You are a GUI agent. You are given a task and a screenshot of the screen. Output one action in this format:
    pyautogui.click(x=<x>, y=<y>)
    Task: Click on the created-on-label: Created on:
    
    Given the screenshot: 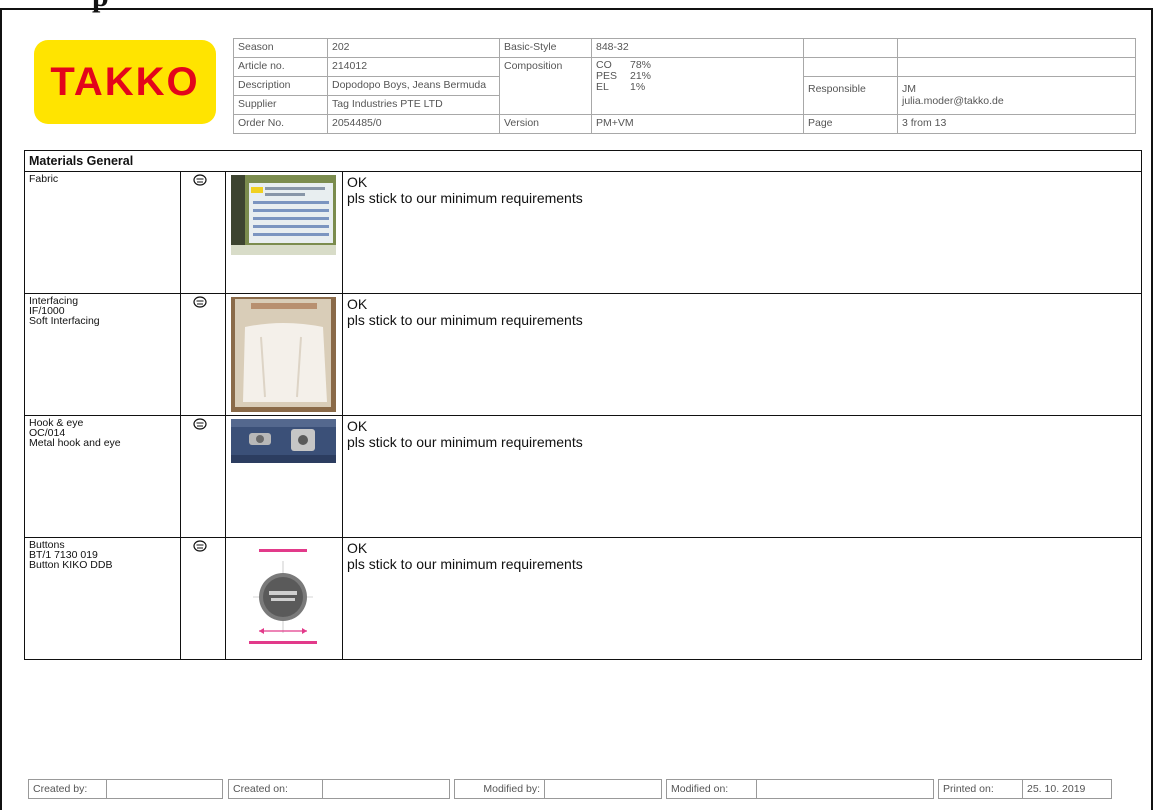 What is the action you would take?
    pyautogui.click(x=276, y=789)
    